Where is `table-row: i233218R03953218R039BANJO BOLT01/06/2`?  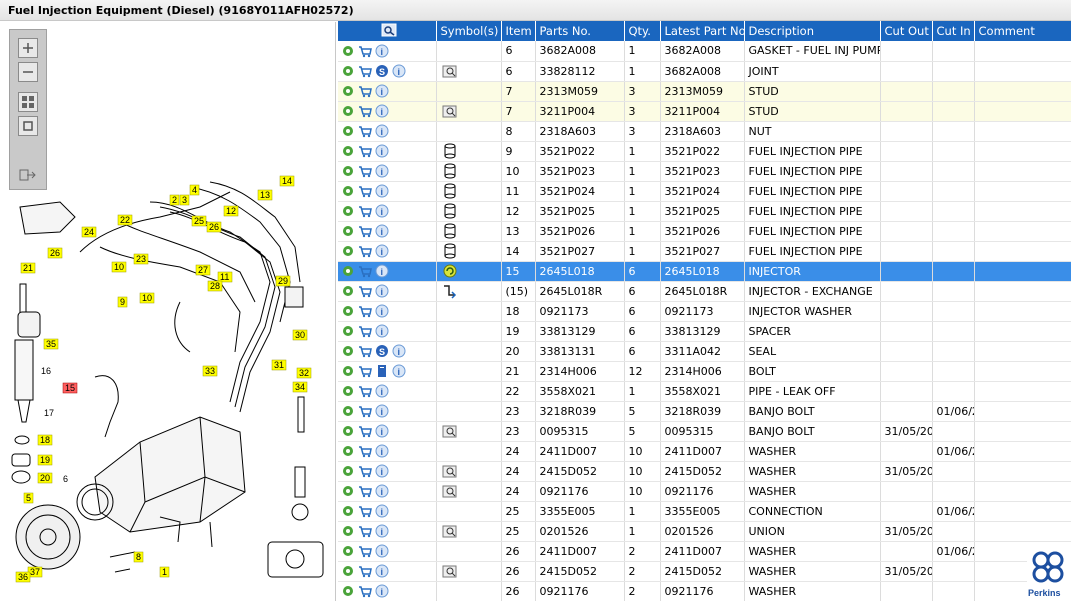 table-row: i233218R03953218R039BANJO BOLT01/06/2 is located at coordinates (704, 411).